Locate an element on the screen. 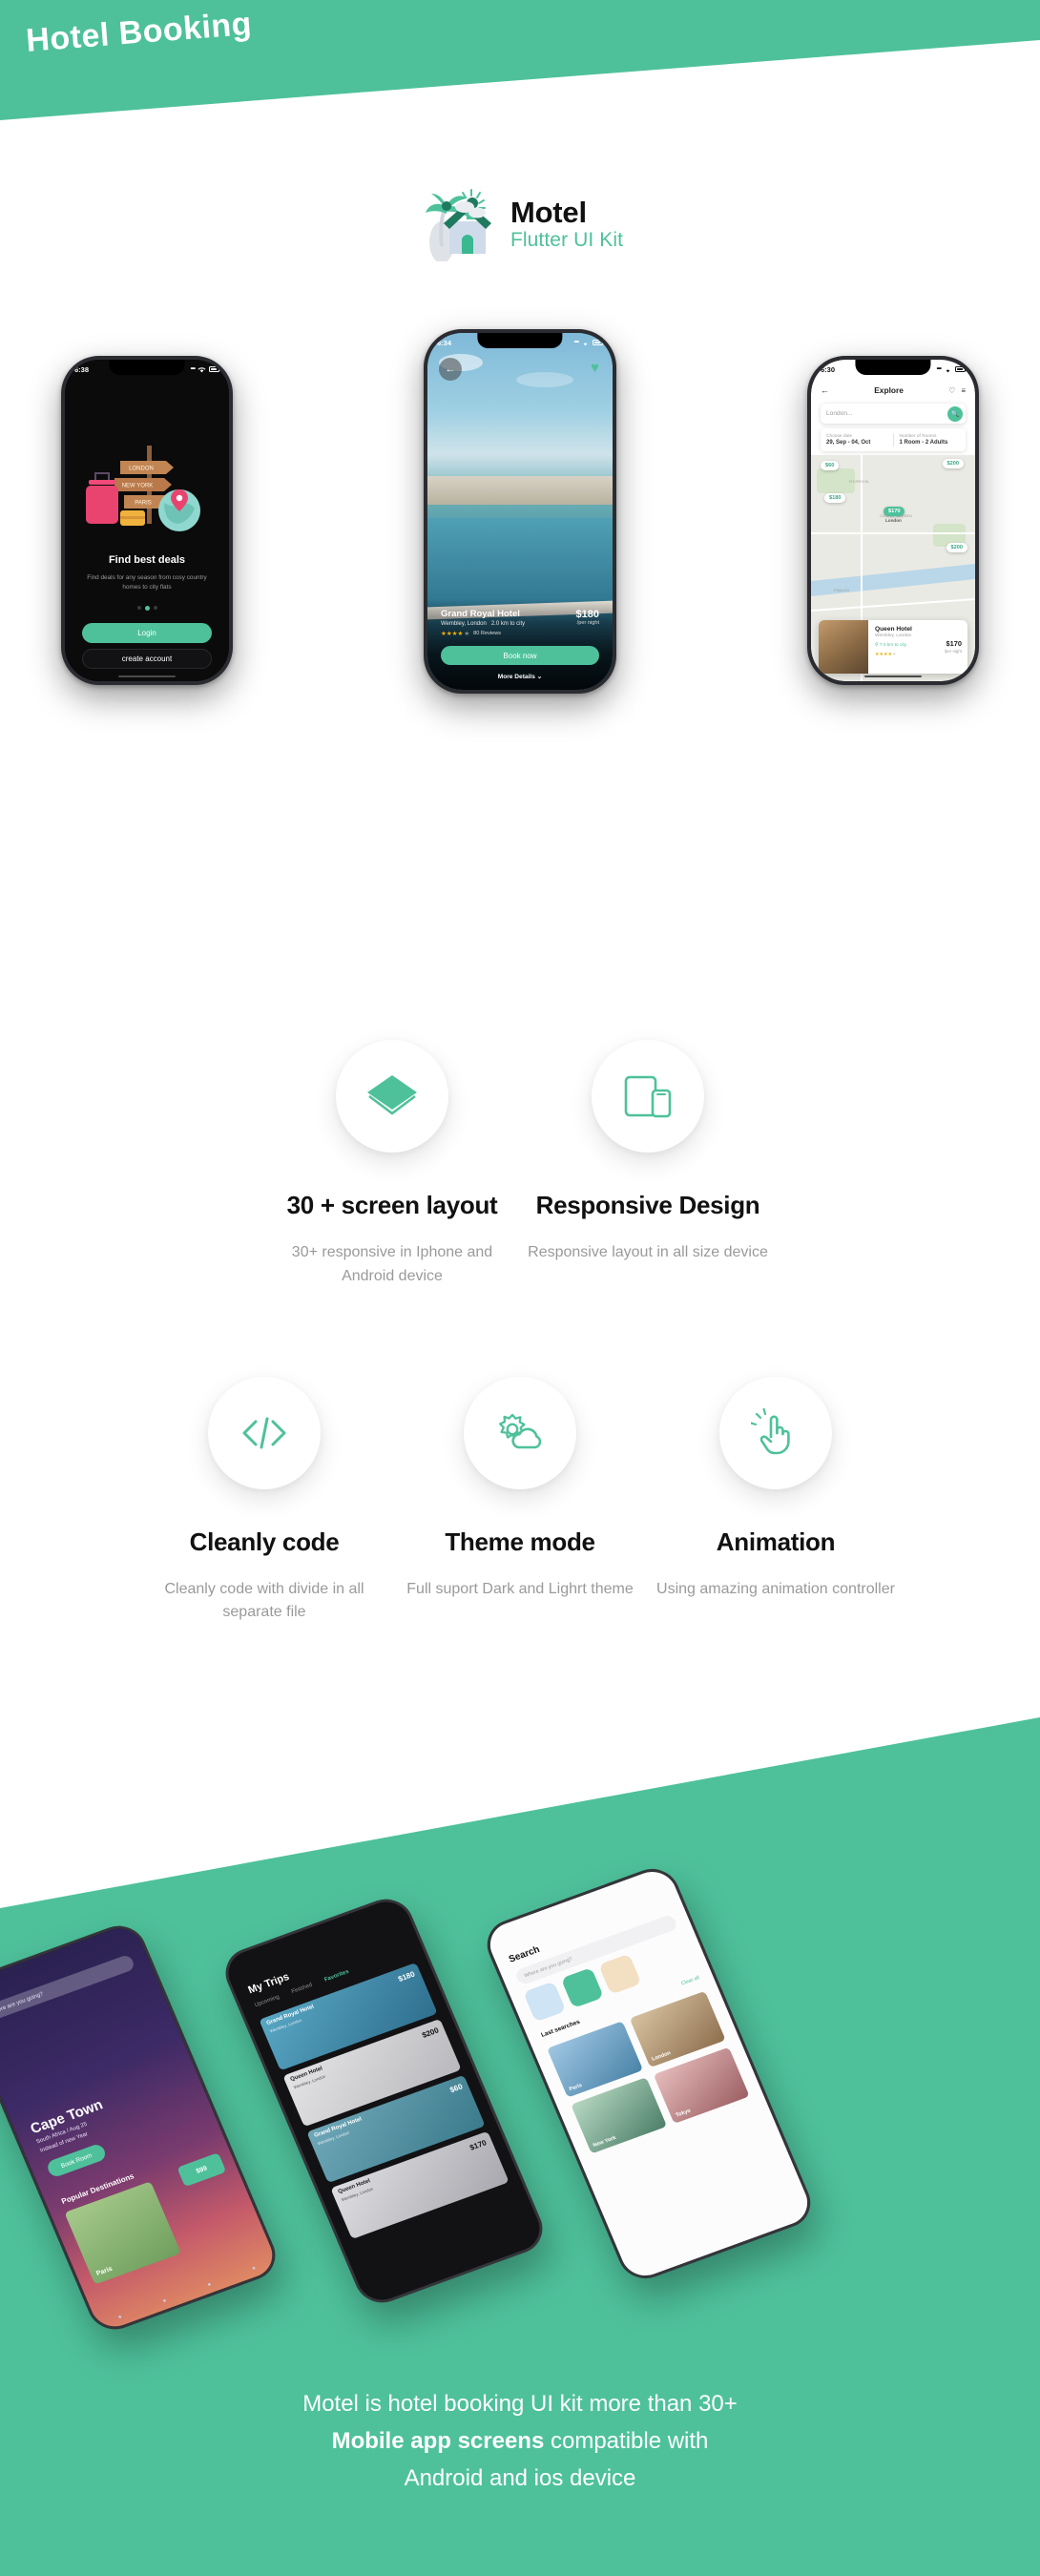  login-button: Login is located at coordinates (147, 633).